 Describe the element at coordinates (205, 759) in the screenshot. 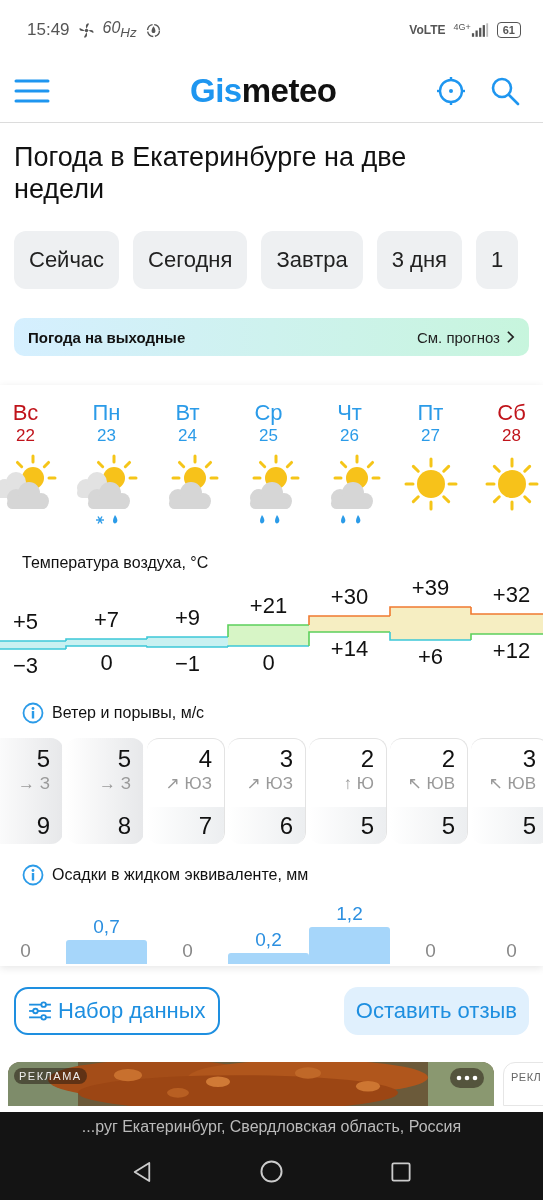

I see `wind-speed: 4` at that location.